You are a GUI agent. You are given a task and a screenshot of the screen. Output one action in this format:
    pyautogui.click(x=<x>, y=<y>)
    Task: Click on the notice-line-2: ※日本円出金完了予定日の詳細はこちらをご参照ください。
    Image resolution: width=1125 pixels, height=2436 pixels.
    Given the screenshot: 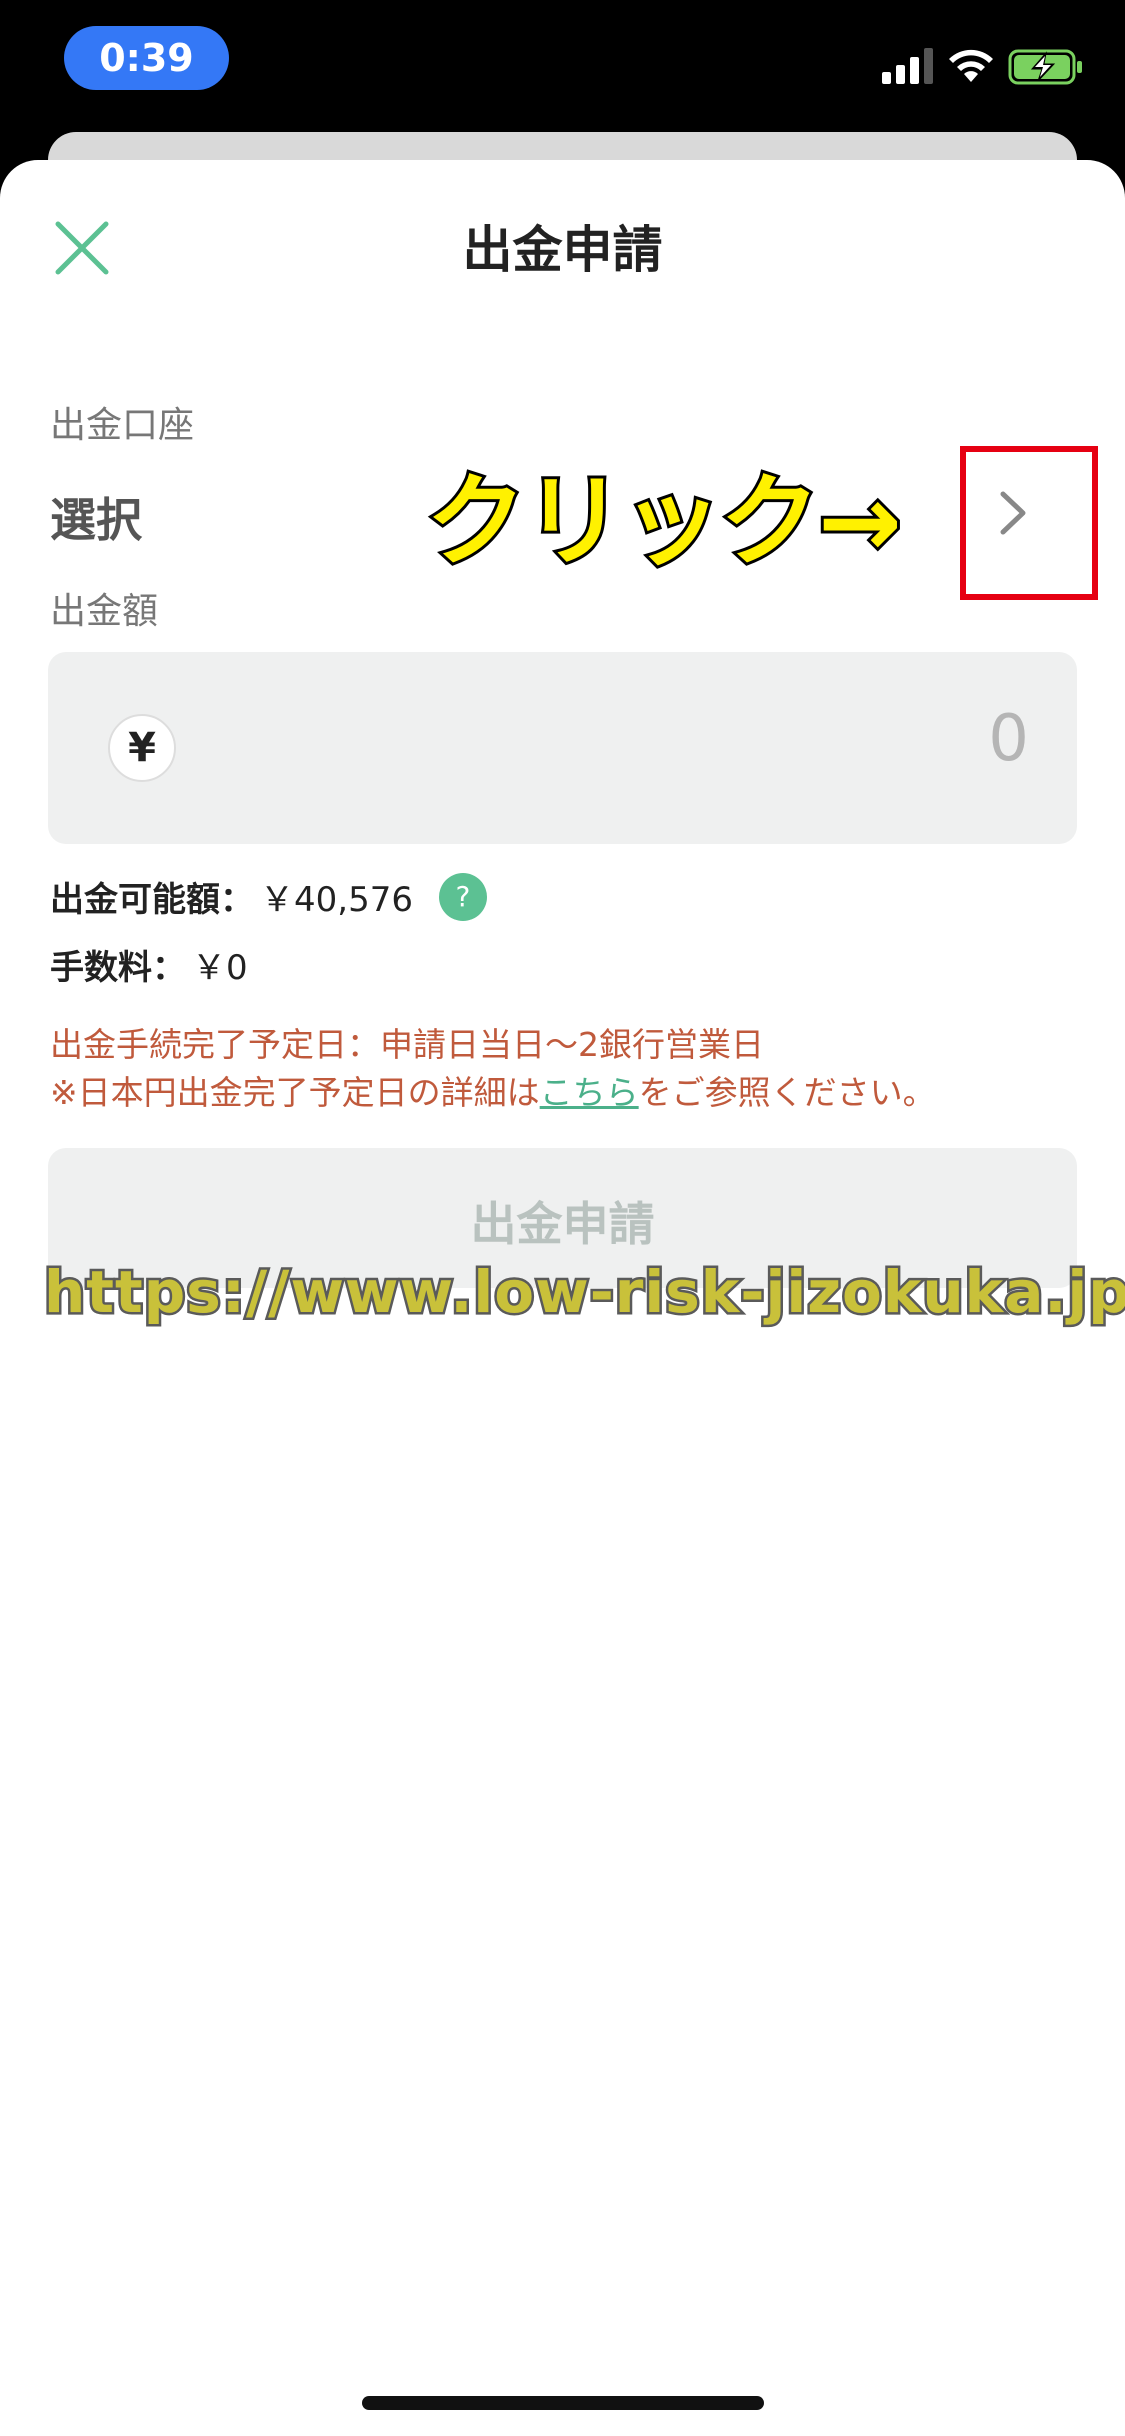 What is the action you would take?
    pyautogui.click(x=493, y=1090)
    